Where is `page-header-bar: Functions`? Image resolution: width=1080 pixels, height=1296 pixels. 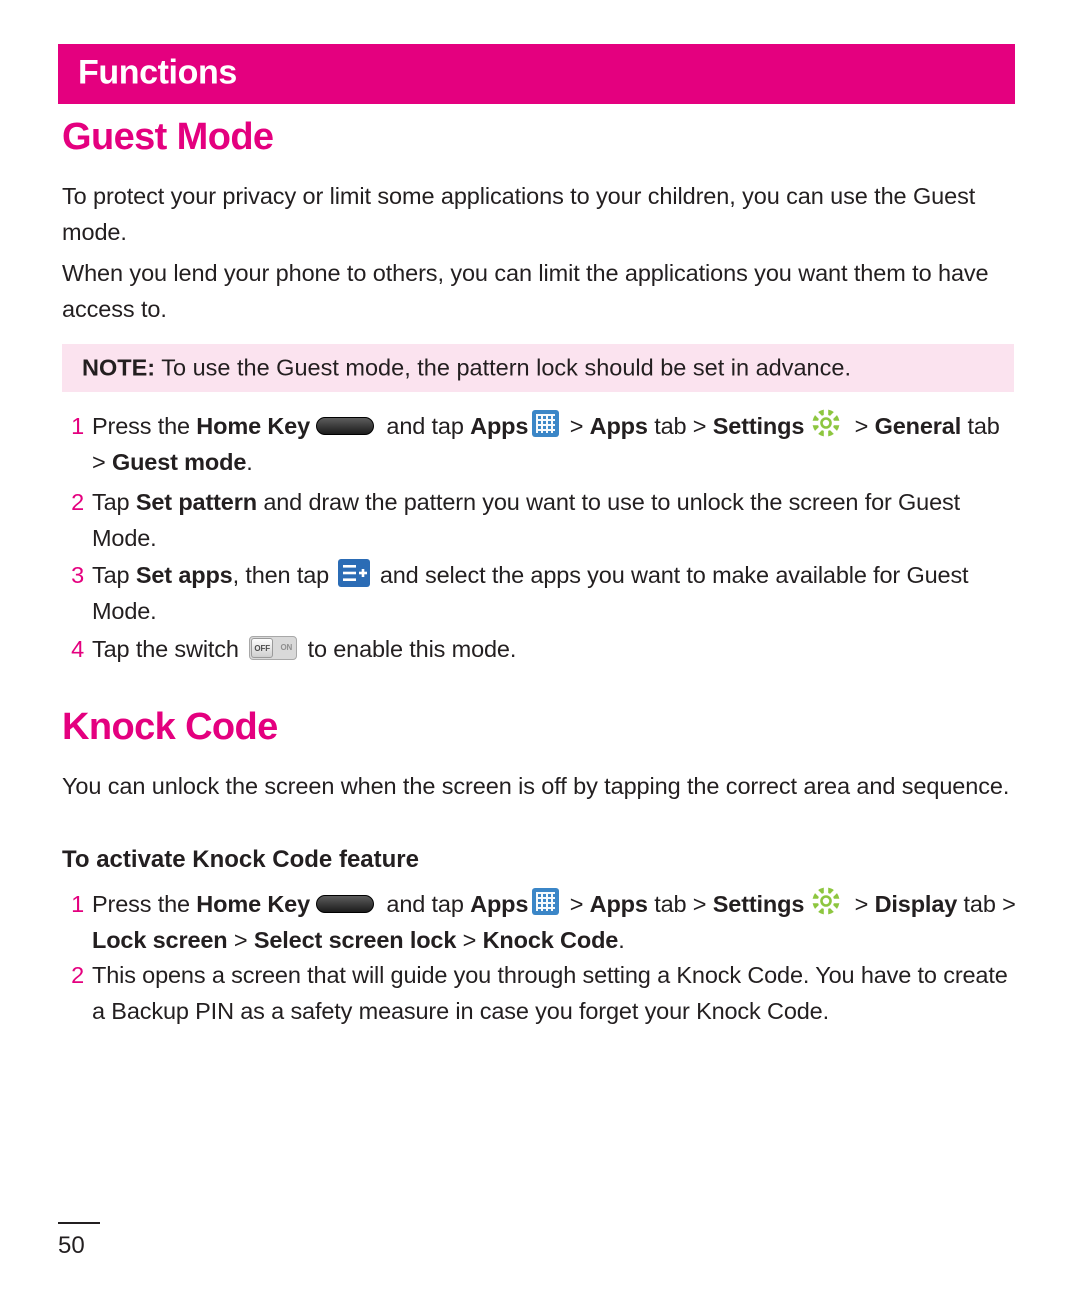 page-header-bar: Functions is located at coordinates (536, 74).